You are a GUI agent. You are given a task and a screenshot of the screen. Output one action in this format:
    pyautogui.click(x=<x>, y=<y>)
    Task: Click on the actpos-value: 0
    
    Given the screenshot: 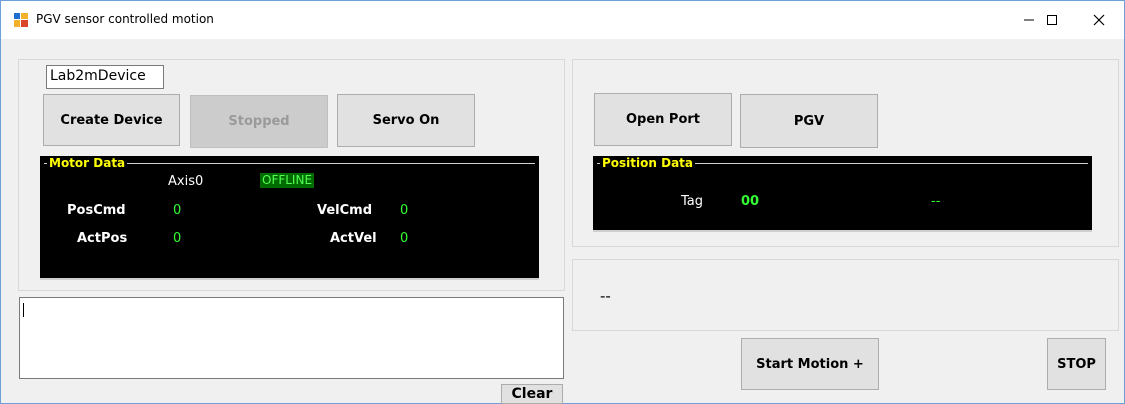 What is the action you would take?
    pyautogui.click(x=177, y=238)
    